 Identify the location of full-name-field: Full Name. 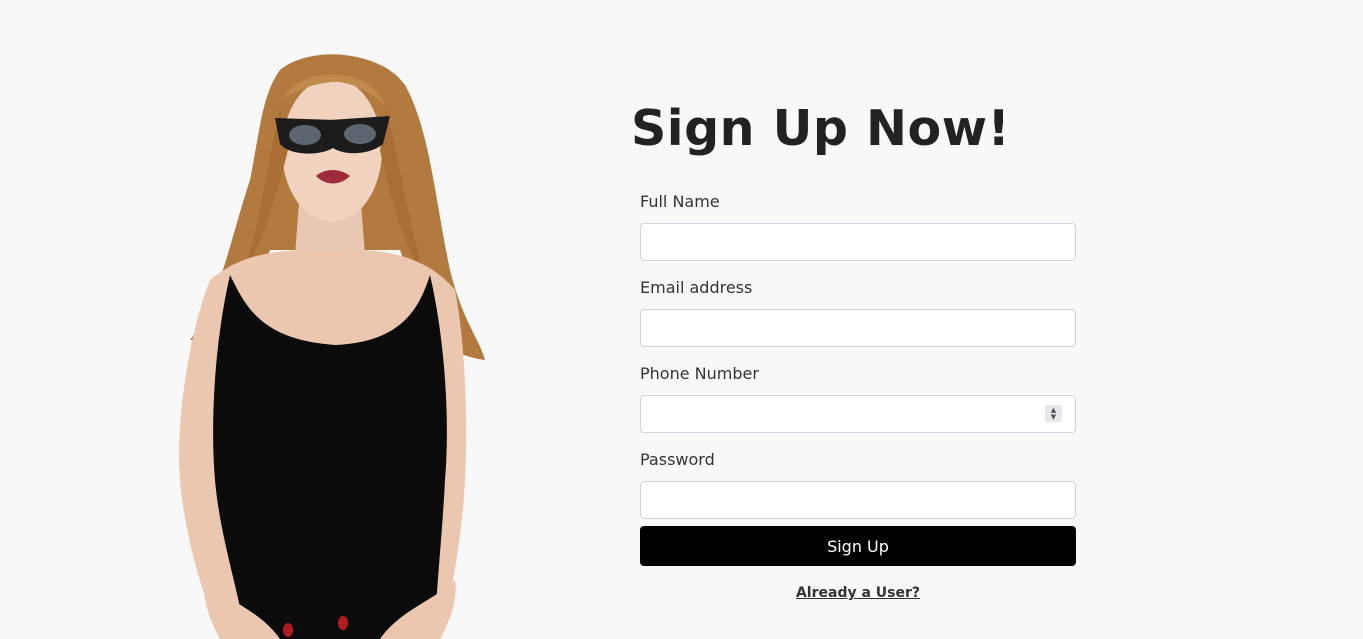
(858, 225).